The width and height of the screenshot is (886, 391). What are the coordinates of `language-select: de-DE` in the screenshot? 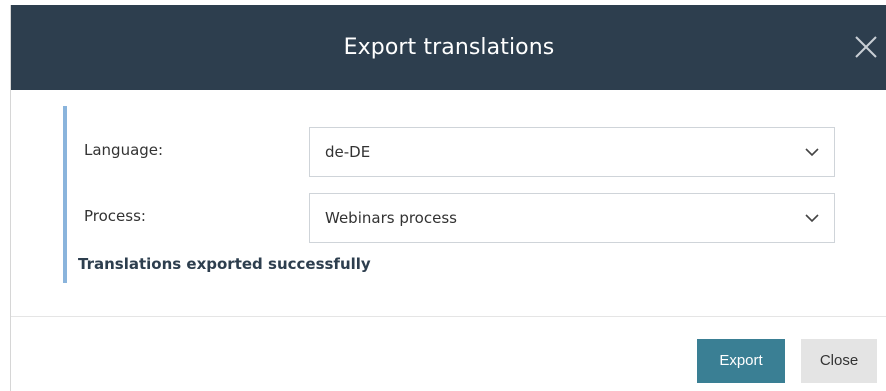 It's located at (572, 152).